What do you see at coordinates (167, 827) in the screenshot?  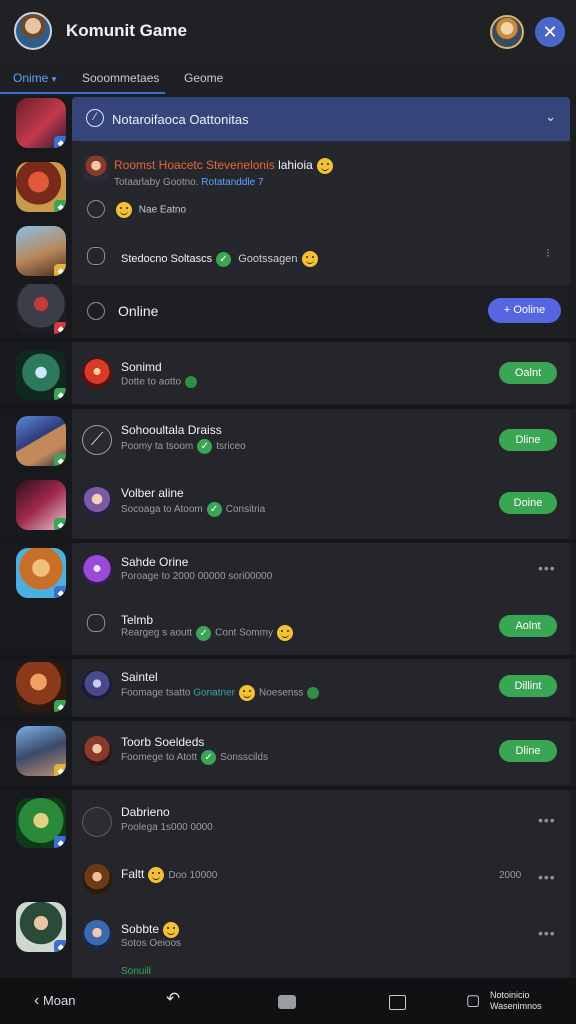 I see `row-sub: Poolega 1s000 0000` at bounding box center [167, 827].